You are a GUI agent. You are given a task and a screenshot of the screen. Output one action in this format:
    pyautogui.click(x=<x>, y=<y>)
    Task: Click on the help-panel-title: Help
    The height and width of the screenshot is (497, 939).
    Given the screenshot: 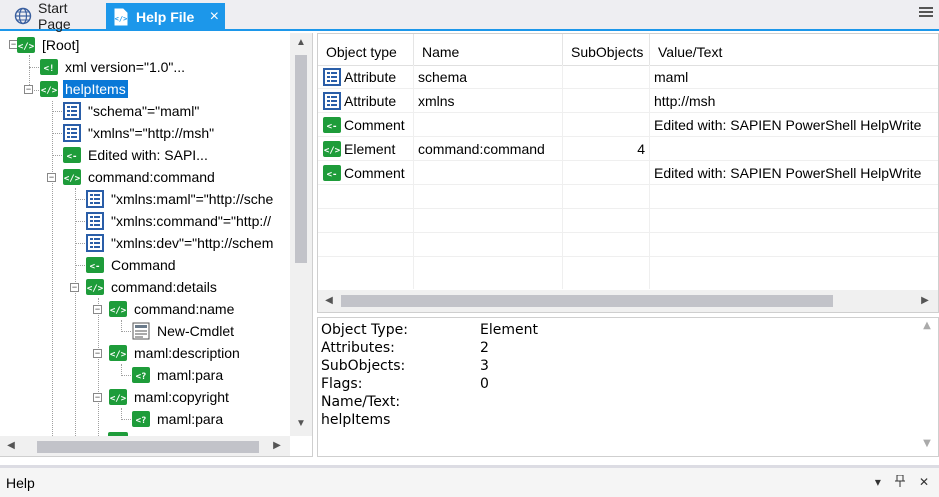 What is the action you would take?
    pyautogui.click(x=20, y=483)
    